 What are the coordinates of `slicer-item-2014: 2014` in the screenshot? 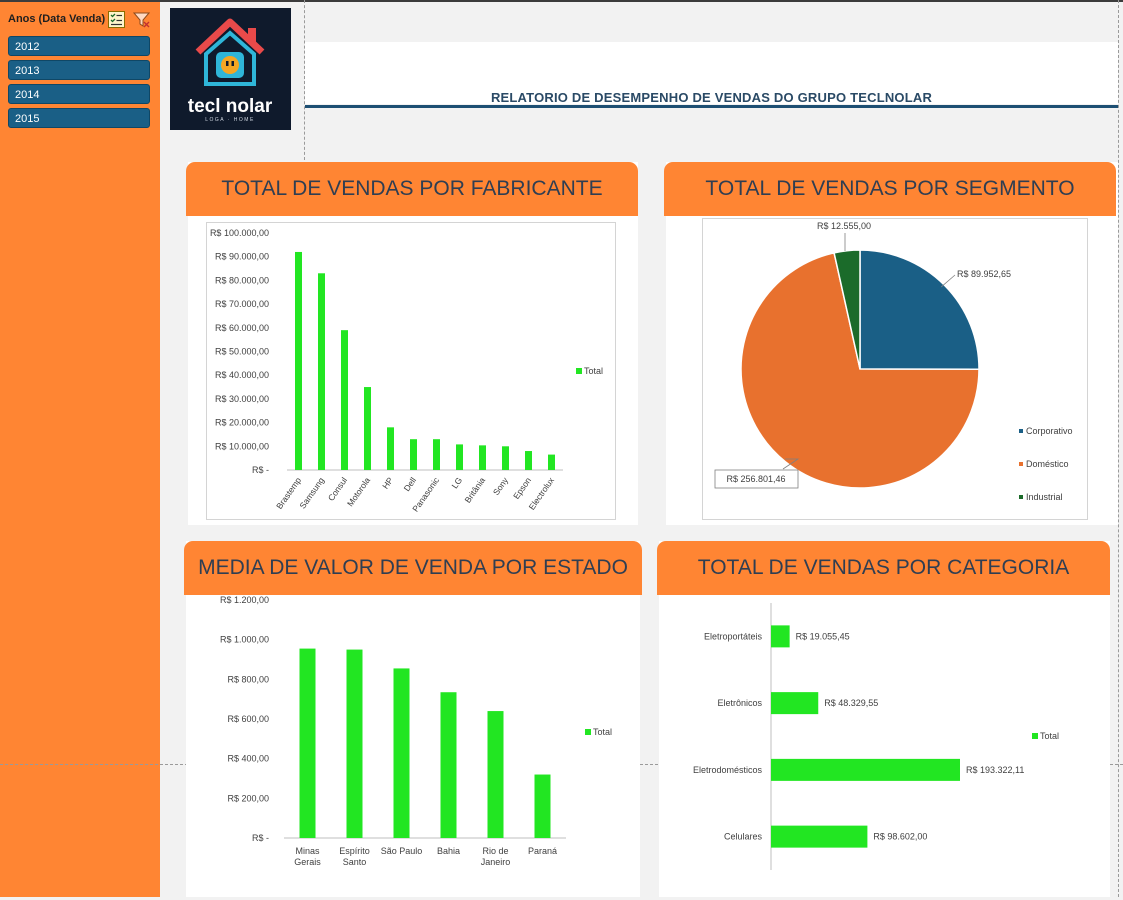 It's located at (79, 94).